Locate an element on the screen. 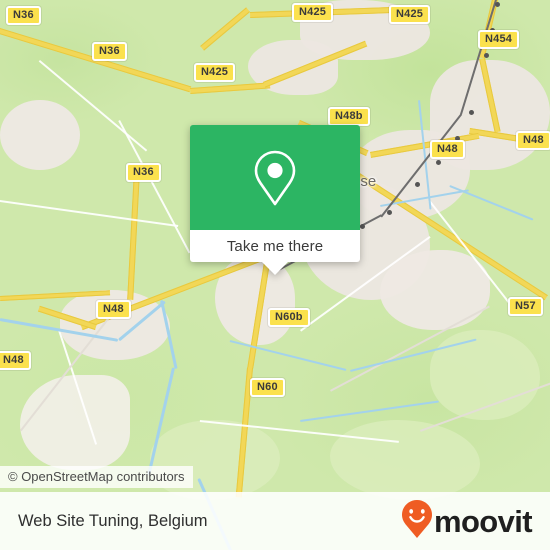 The width and height of the screenshot is (550, 550). road-shield: N60b is located at coordinates (289, 317).